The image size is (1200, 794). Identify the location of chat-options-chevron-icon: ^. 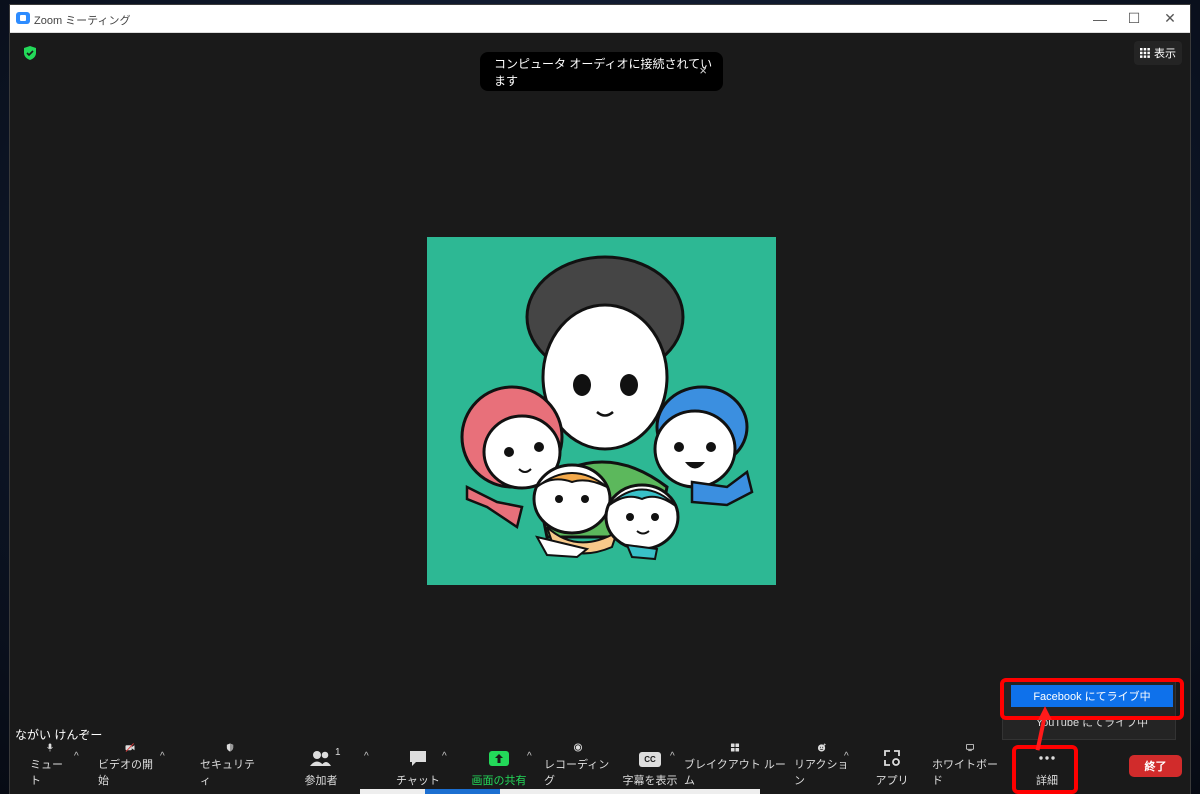
(444, 756).